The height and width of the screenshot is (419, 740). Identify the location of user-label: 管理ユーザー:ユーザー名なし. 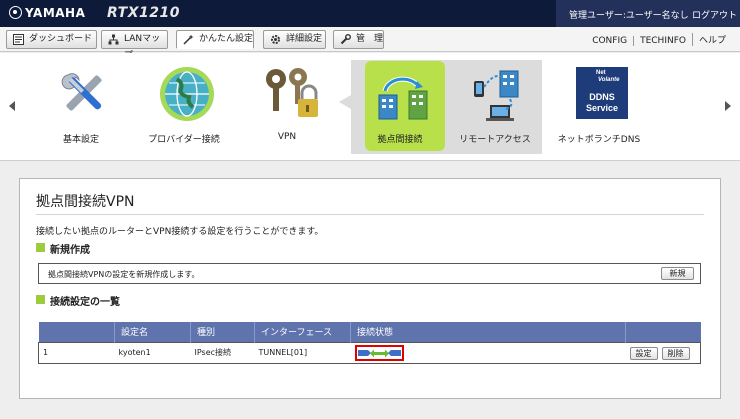
(629, 16).